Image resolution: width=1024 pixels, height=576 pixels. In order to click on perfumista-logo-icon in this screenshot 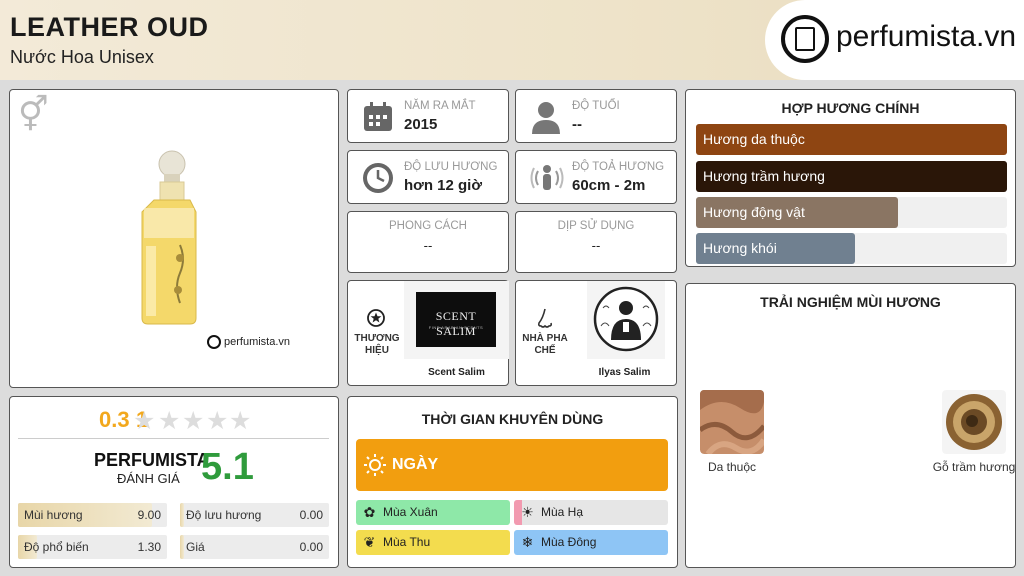, I will do `click(805, 39)`.